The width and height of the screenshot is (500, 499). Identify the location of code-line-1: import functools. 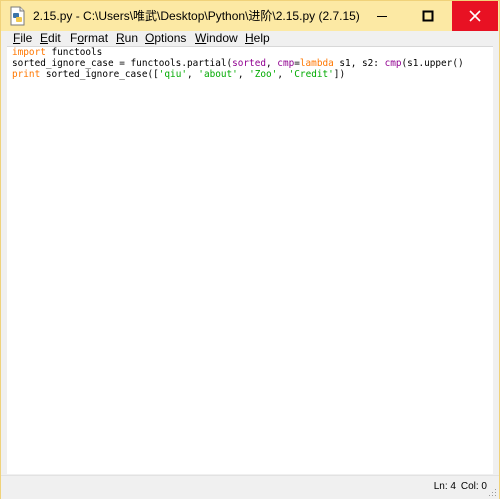
(57, 52).